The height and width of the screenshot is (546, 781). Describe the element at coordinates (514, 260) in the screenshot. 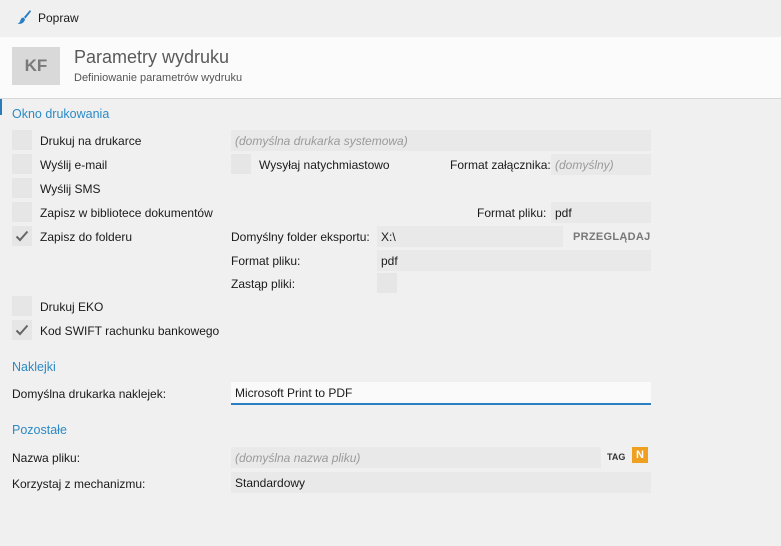

I see `folder-file-format-select: pdf` at that location.